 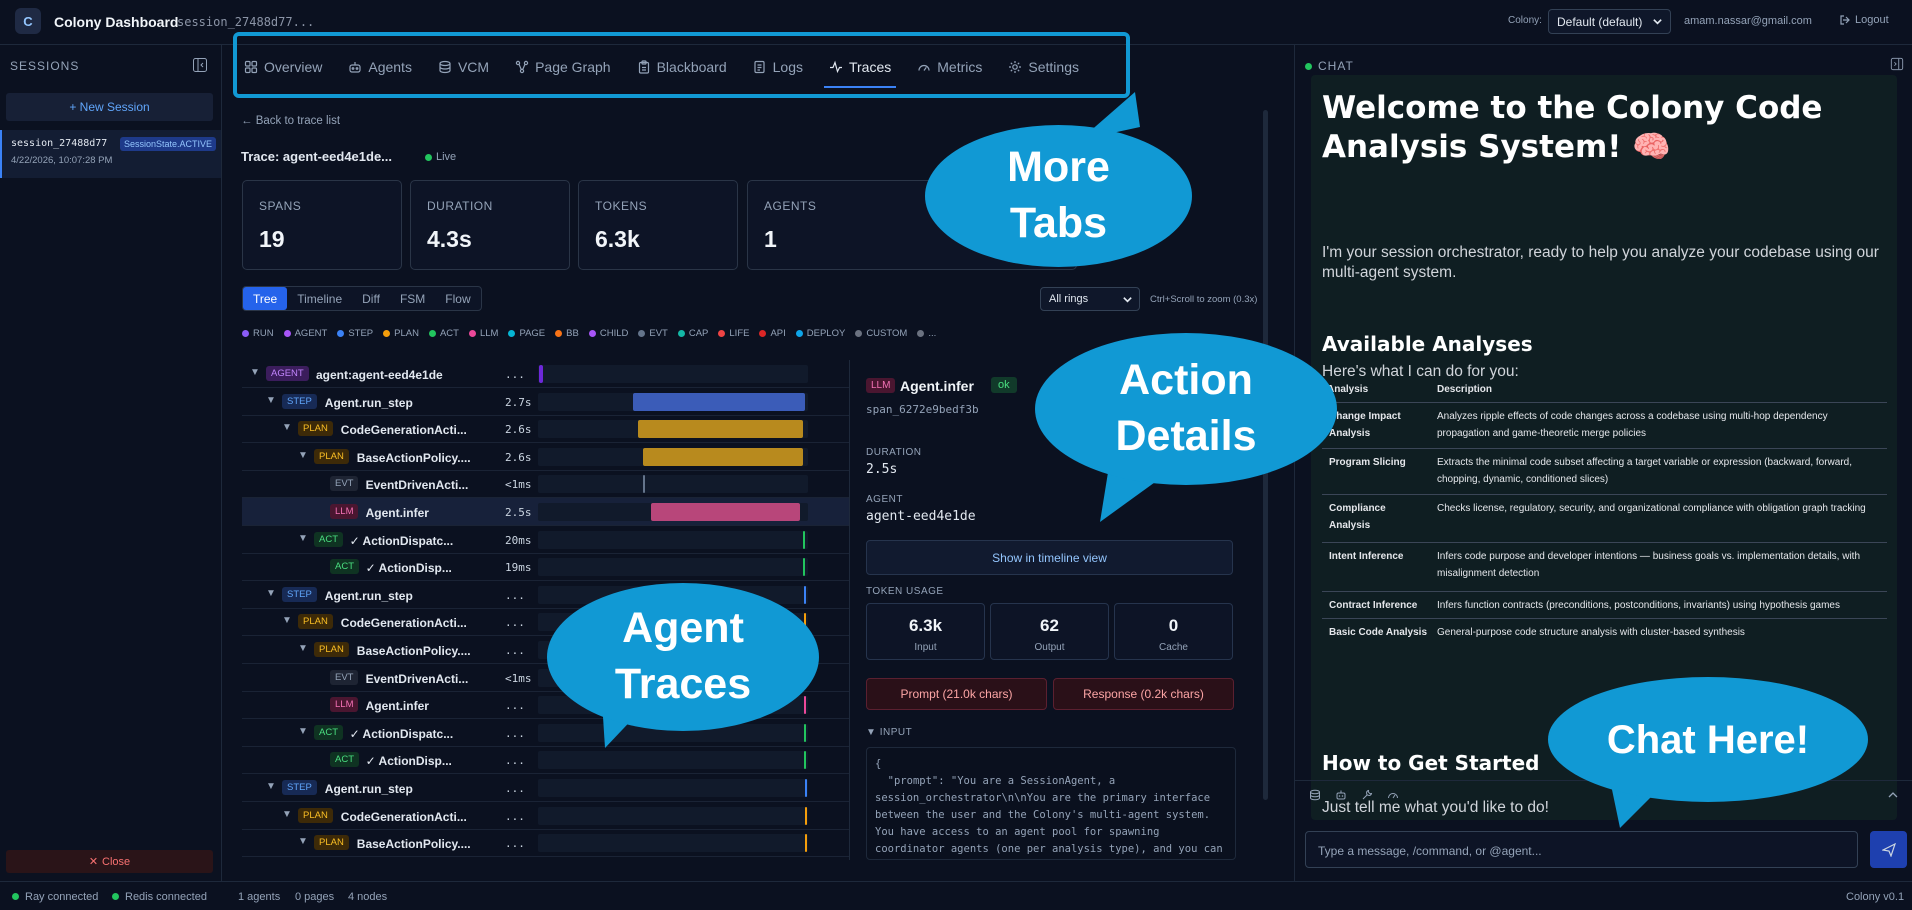 I want to click on action-details-callout: Action Details, so click(x=1186, y=409).